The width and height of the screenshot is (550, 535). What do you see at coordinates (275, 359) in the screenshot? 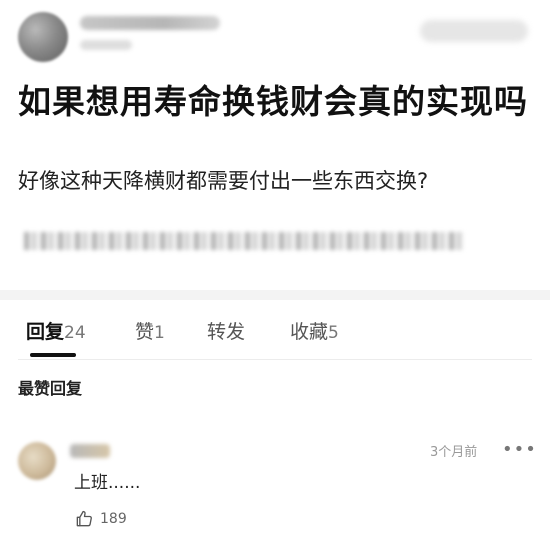
I see `tabs-divider` at bounding box center [275, 359].